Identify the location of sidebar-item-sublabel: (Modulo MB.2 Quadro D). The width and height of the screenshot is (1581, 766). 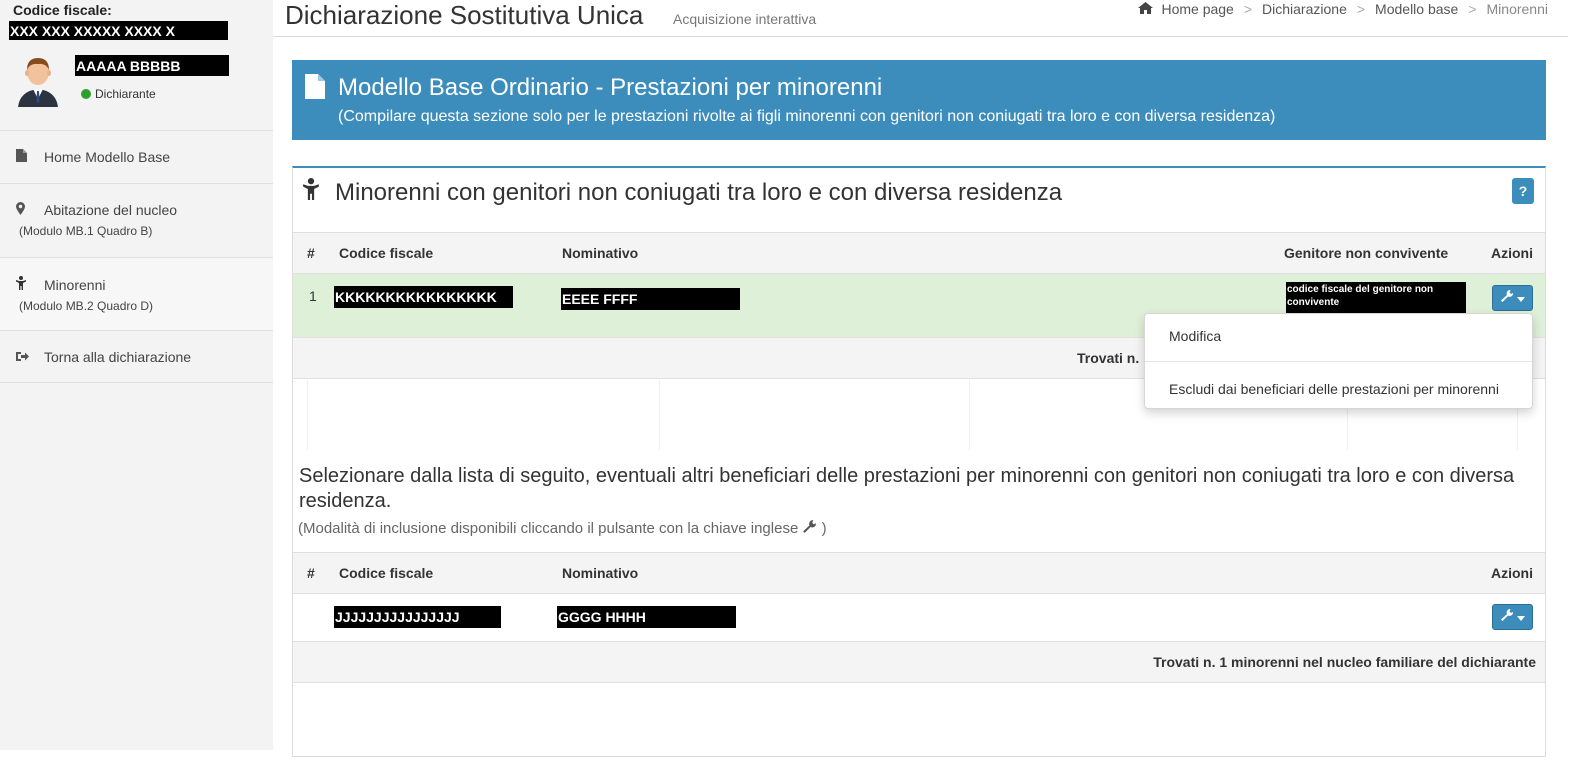
(86, 306).